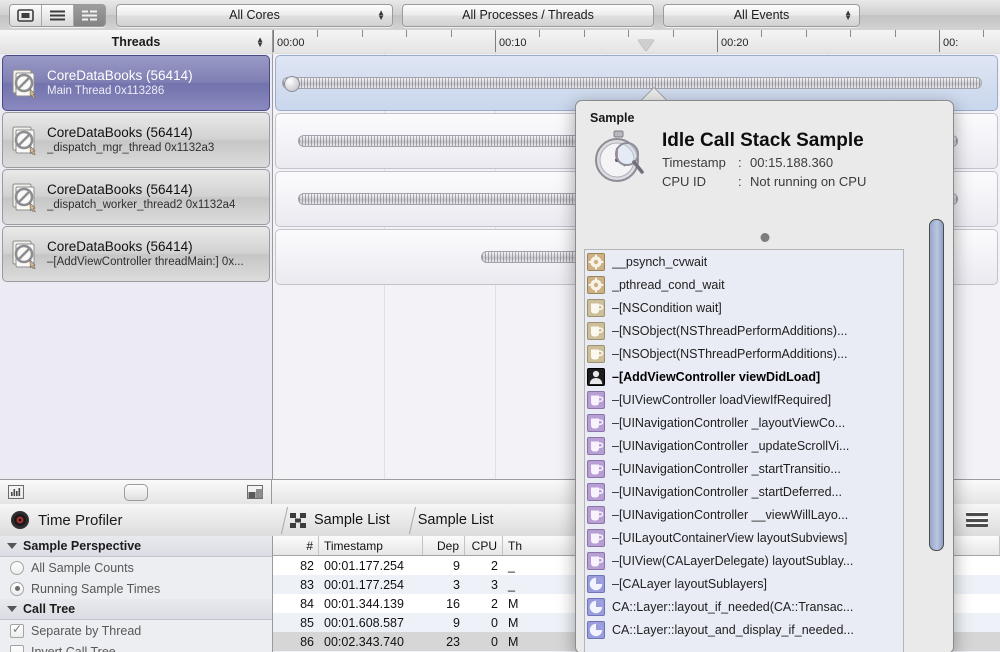 The height and width of the screenshot is (652, 1000). What do you see at coordinates (343, 520) in the screenshot?
I see `breadcrumb-item-0: Sample List` at bounding box center [343, 520].